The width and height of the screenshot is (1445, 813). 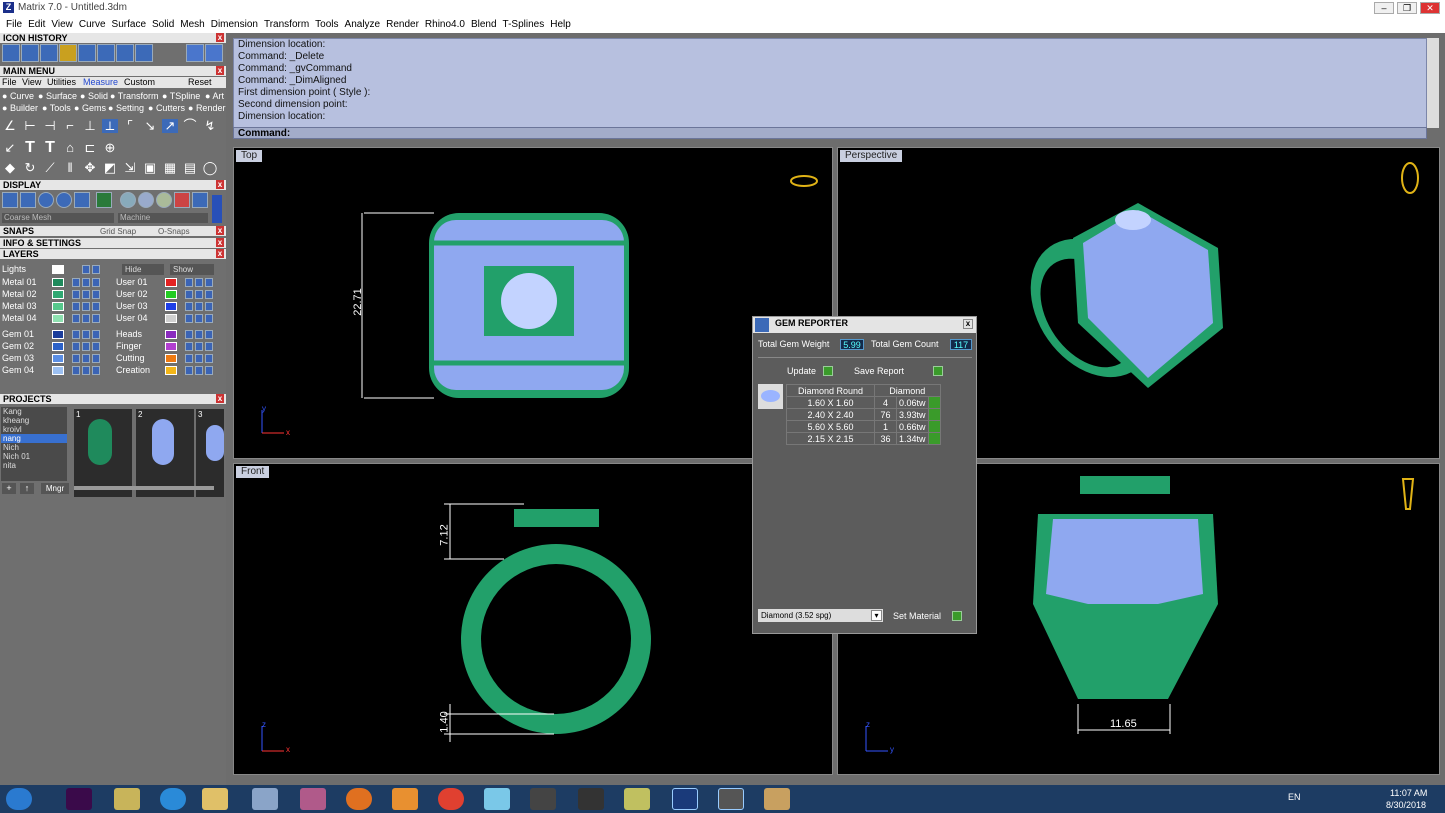 I want to click on internet-explorer-icon, so click(x=173, y=799).